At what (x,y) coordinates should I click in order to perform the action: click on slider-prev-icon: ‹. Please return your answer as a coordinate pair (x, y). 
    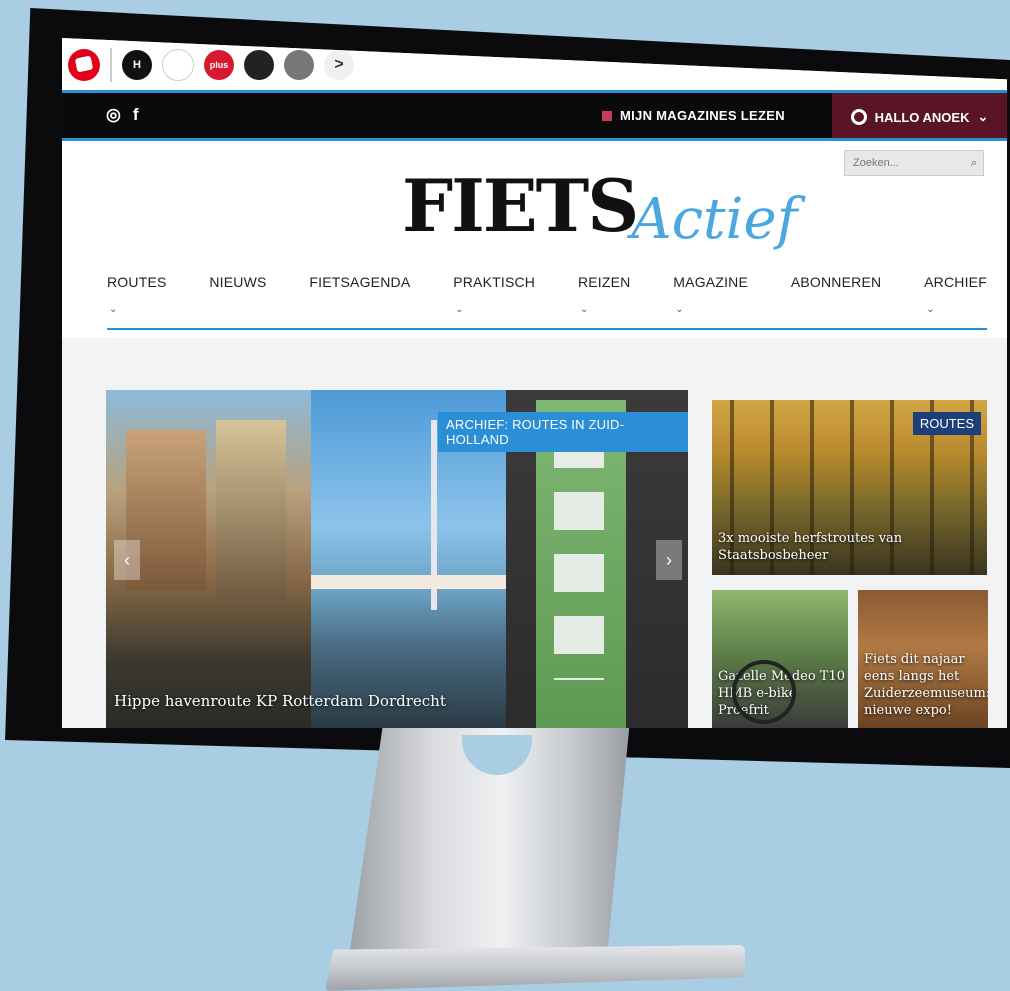
    Looking at the image, I should click on (127, 560).